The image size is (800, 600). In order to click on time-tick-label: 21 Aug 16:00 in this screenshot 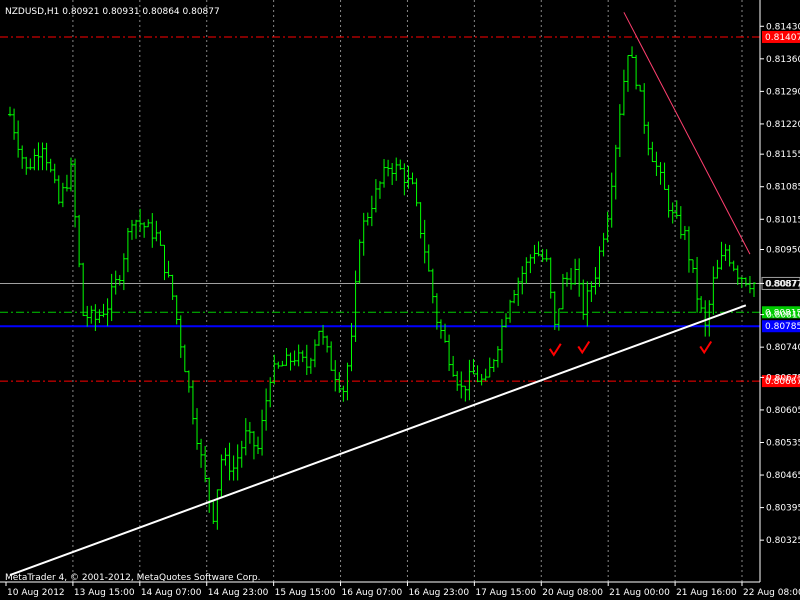, I will do `click(706, 593)`.